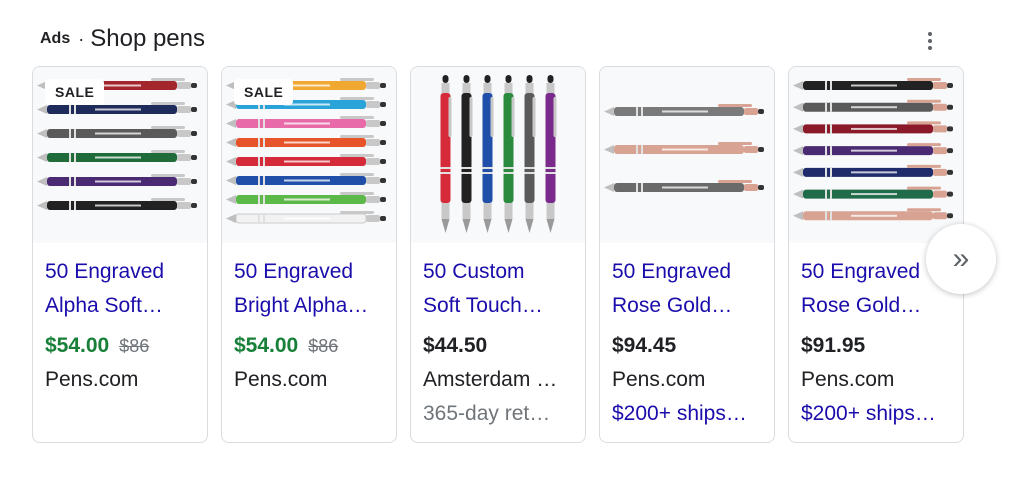  I want to click on ads-label: Ads, so click(55, 38).